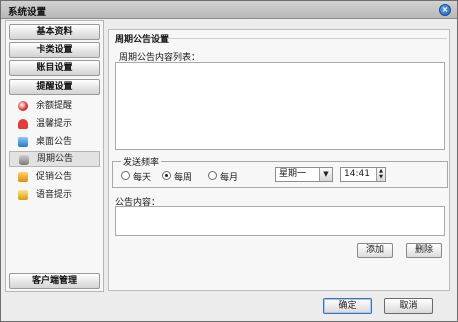 The image size is (458, 322). Describe the element at coordinates (125, 175) in the screenshot. I see `radio-daily` at that location.